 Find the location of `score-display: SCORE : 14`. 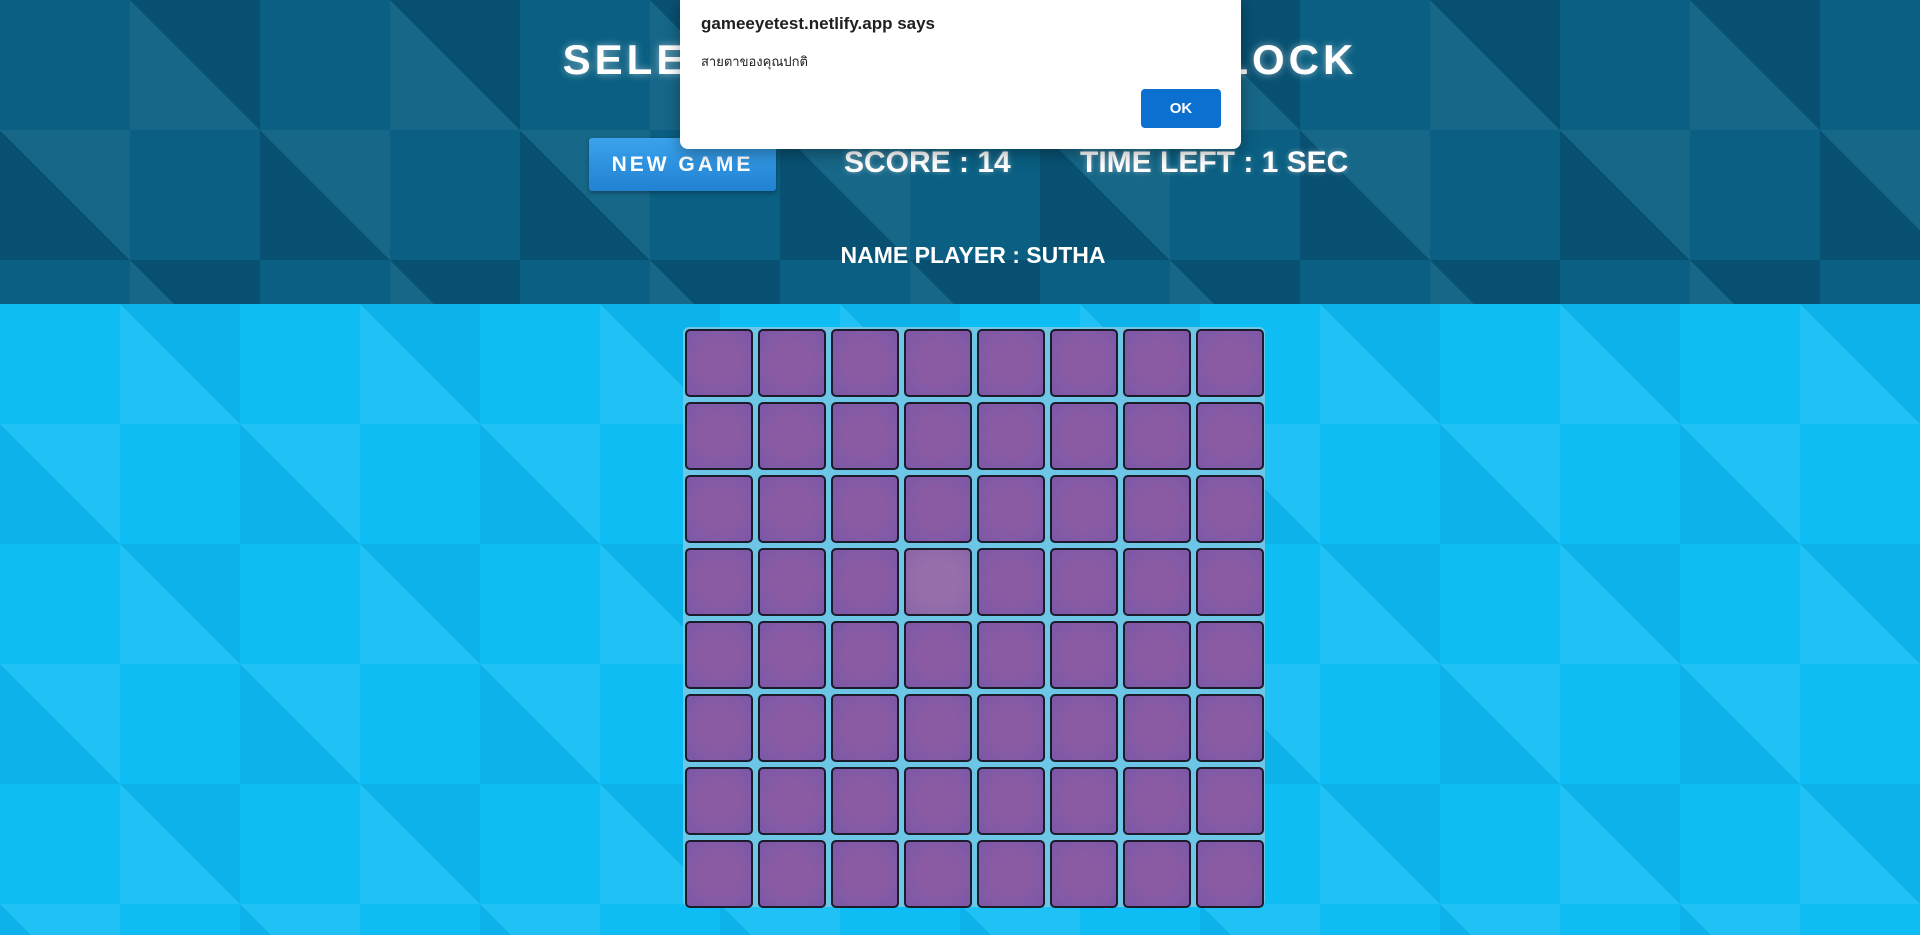

score-display: SCORE : 14 is located at coordinates (927, 162).